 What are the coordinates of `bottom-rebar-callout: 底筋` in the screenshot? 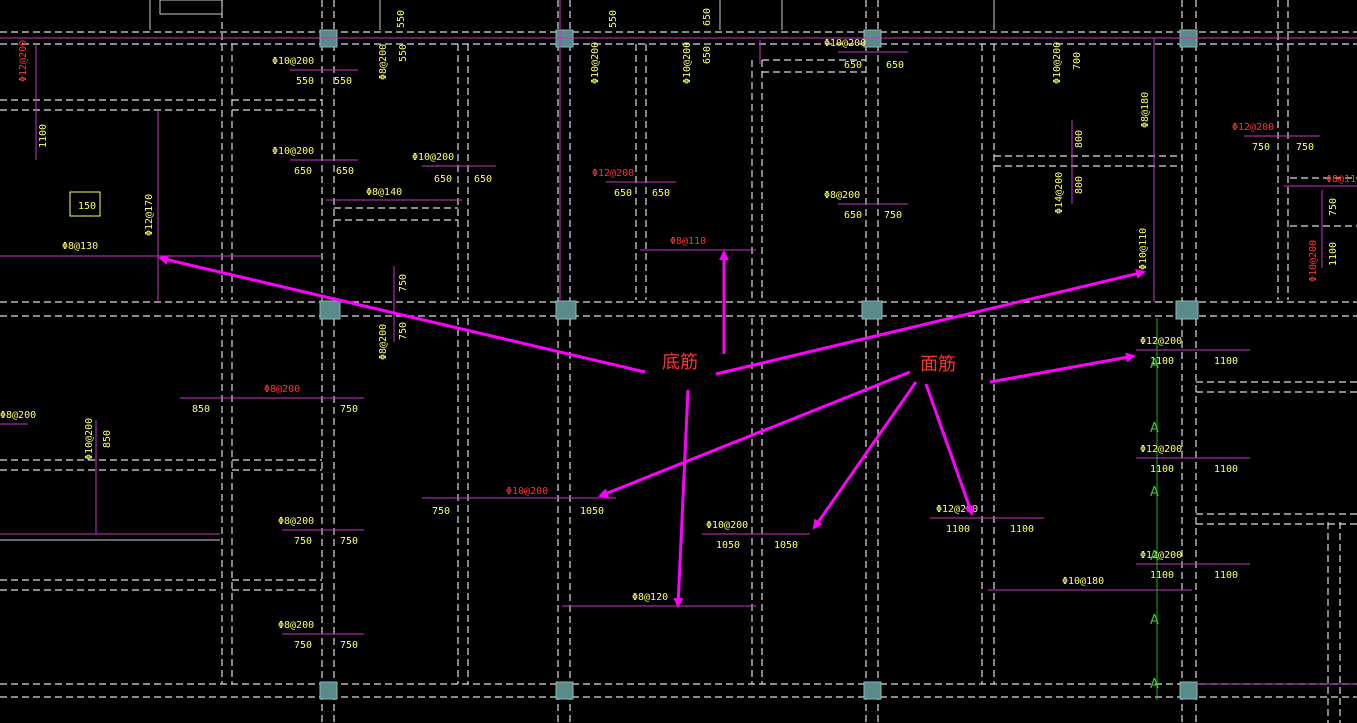 It's located at (680, 362).